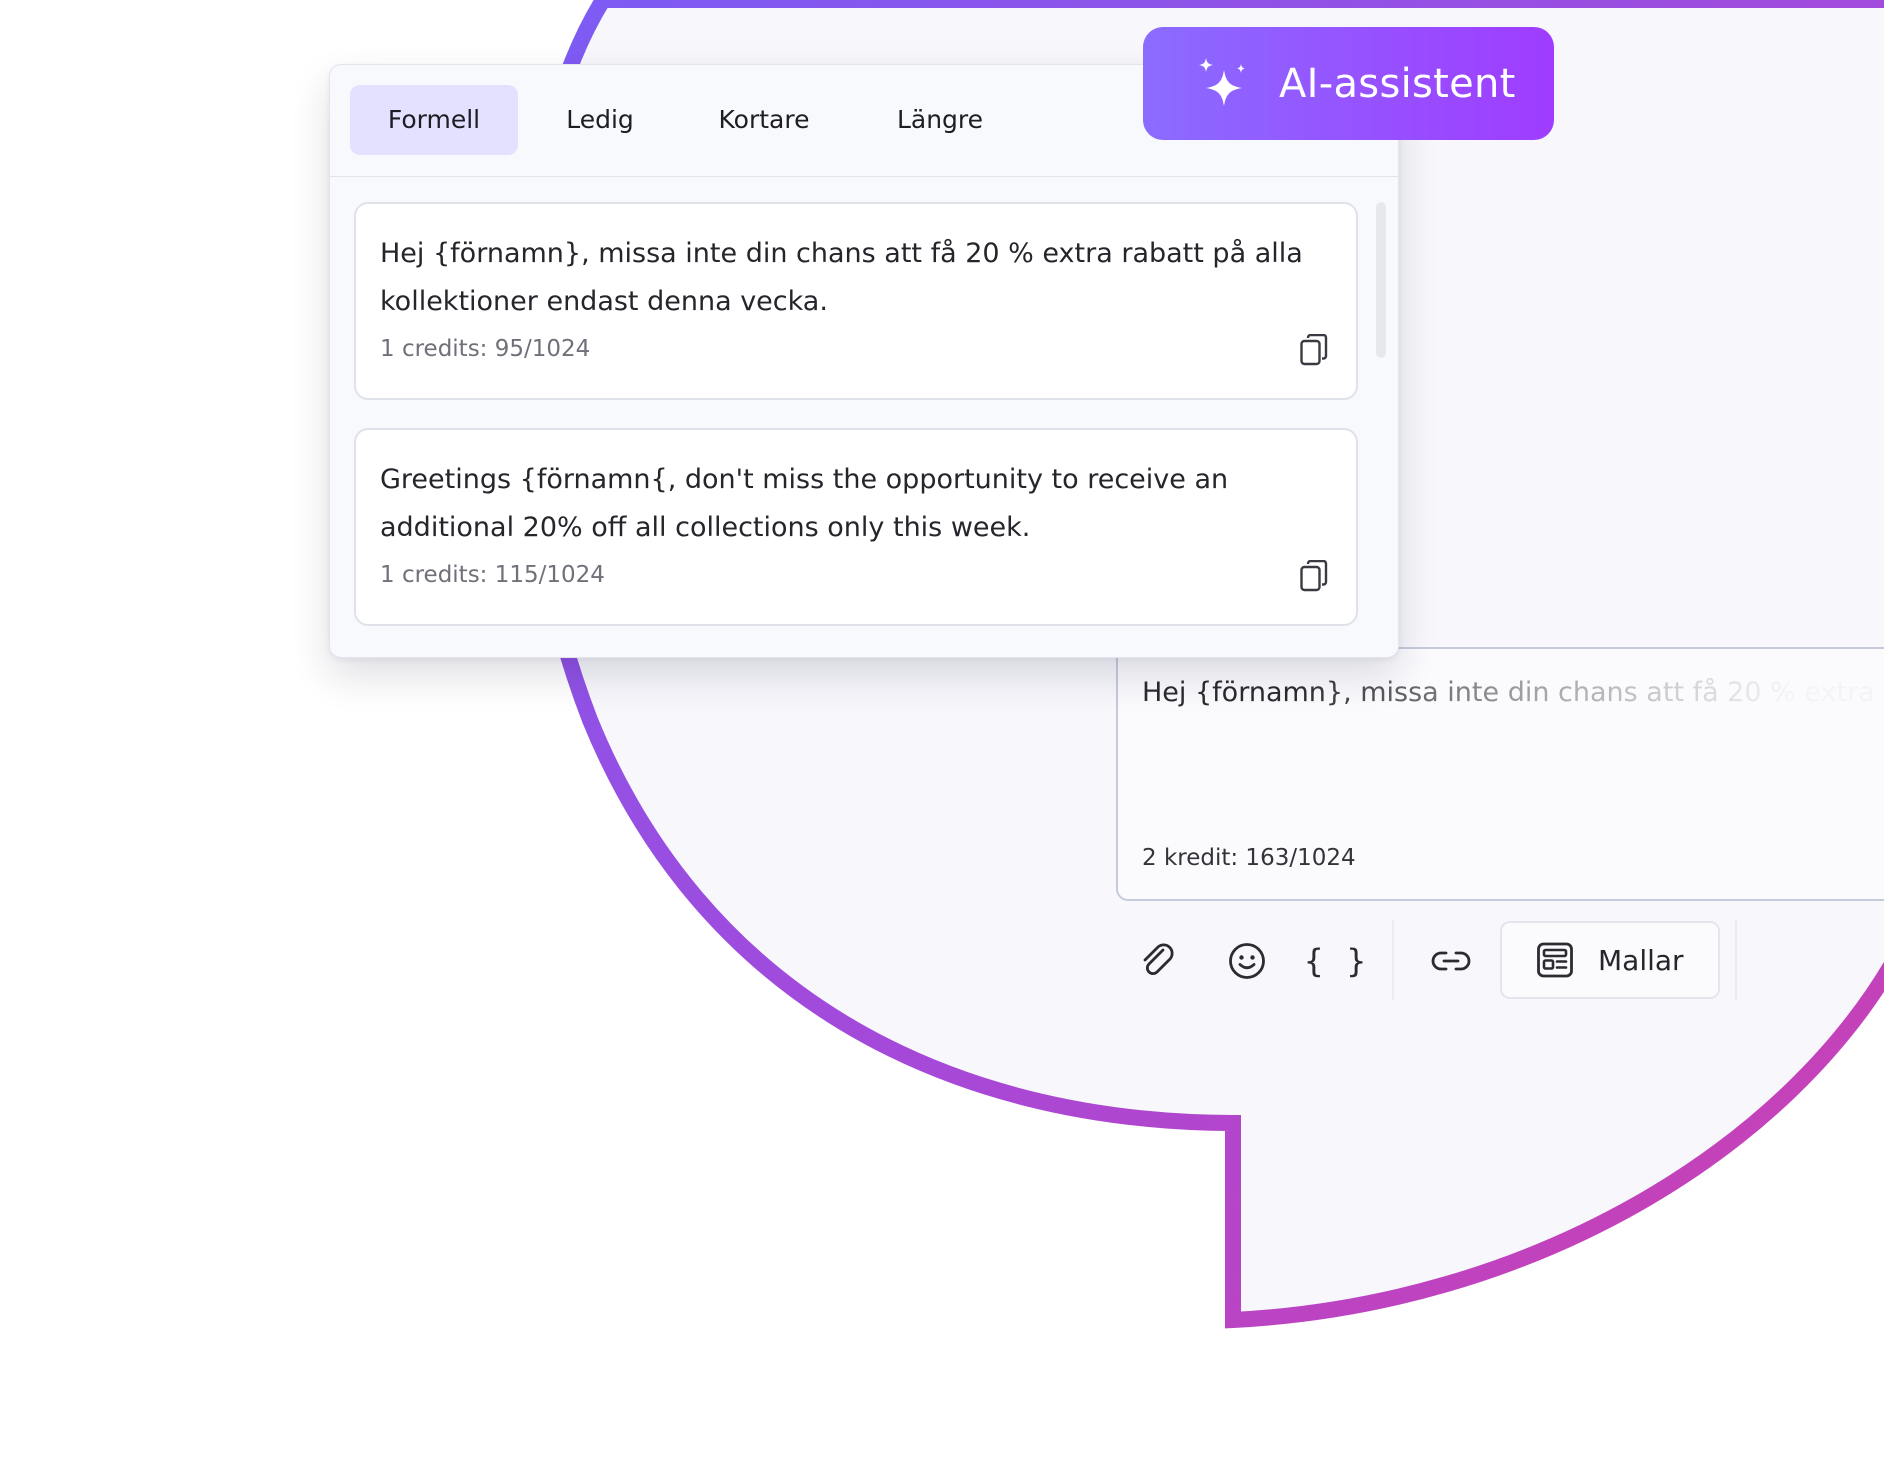  I want to click on tab-ledig: Ledig, so click(600, 120).